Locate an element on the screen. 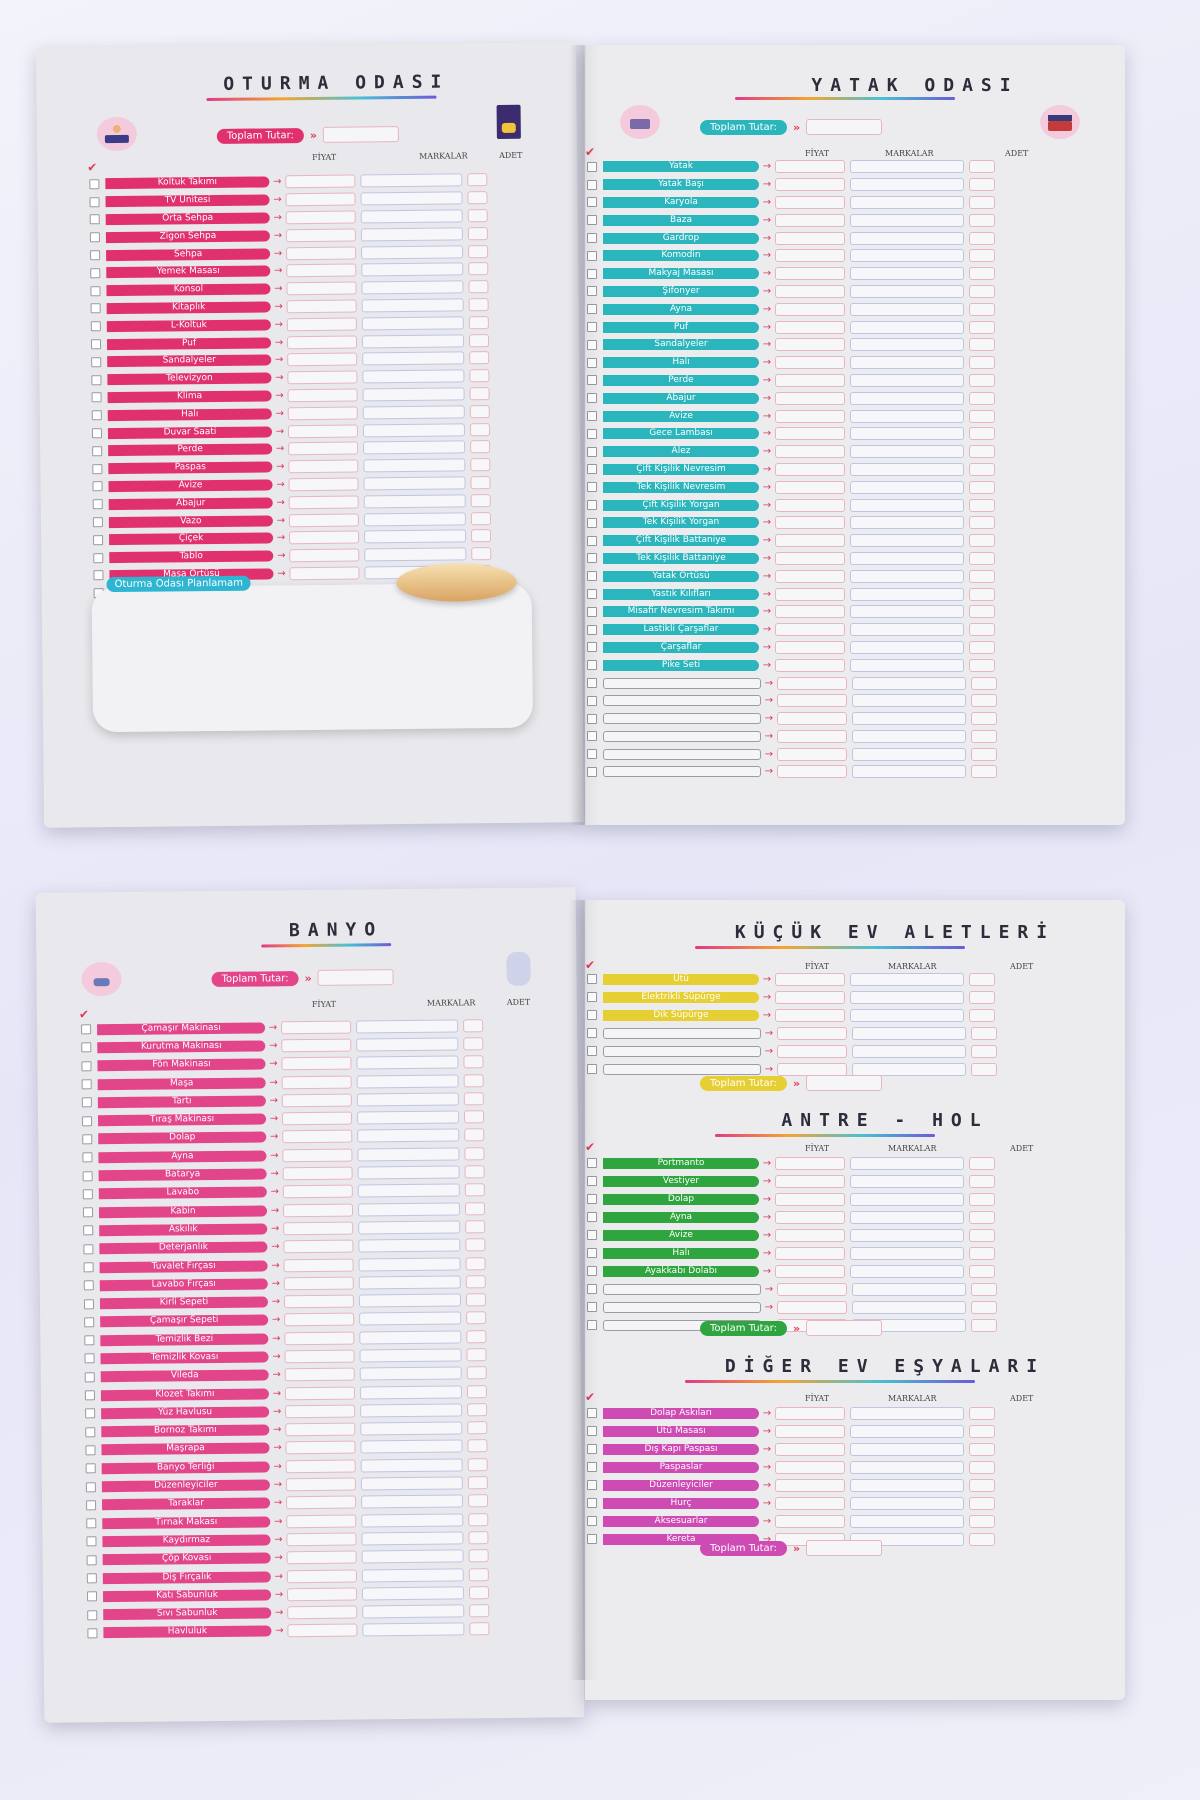  total-input is located at coordinates (844, 127).